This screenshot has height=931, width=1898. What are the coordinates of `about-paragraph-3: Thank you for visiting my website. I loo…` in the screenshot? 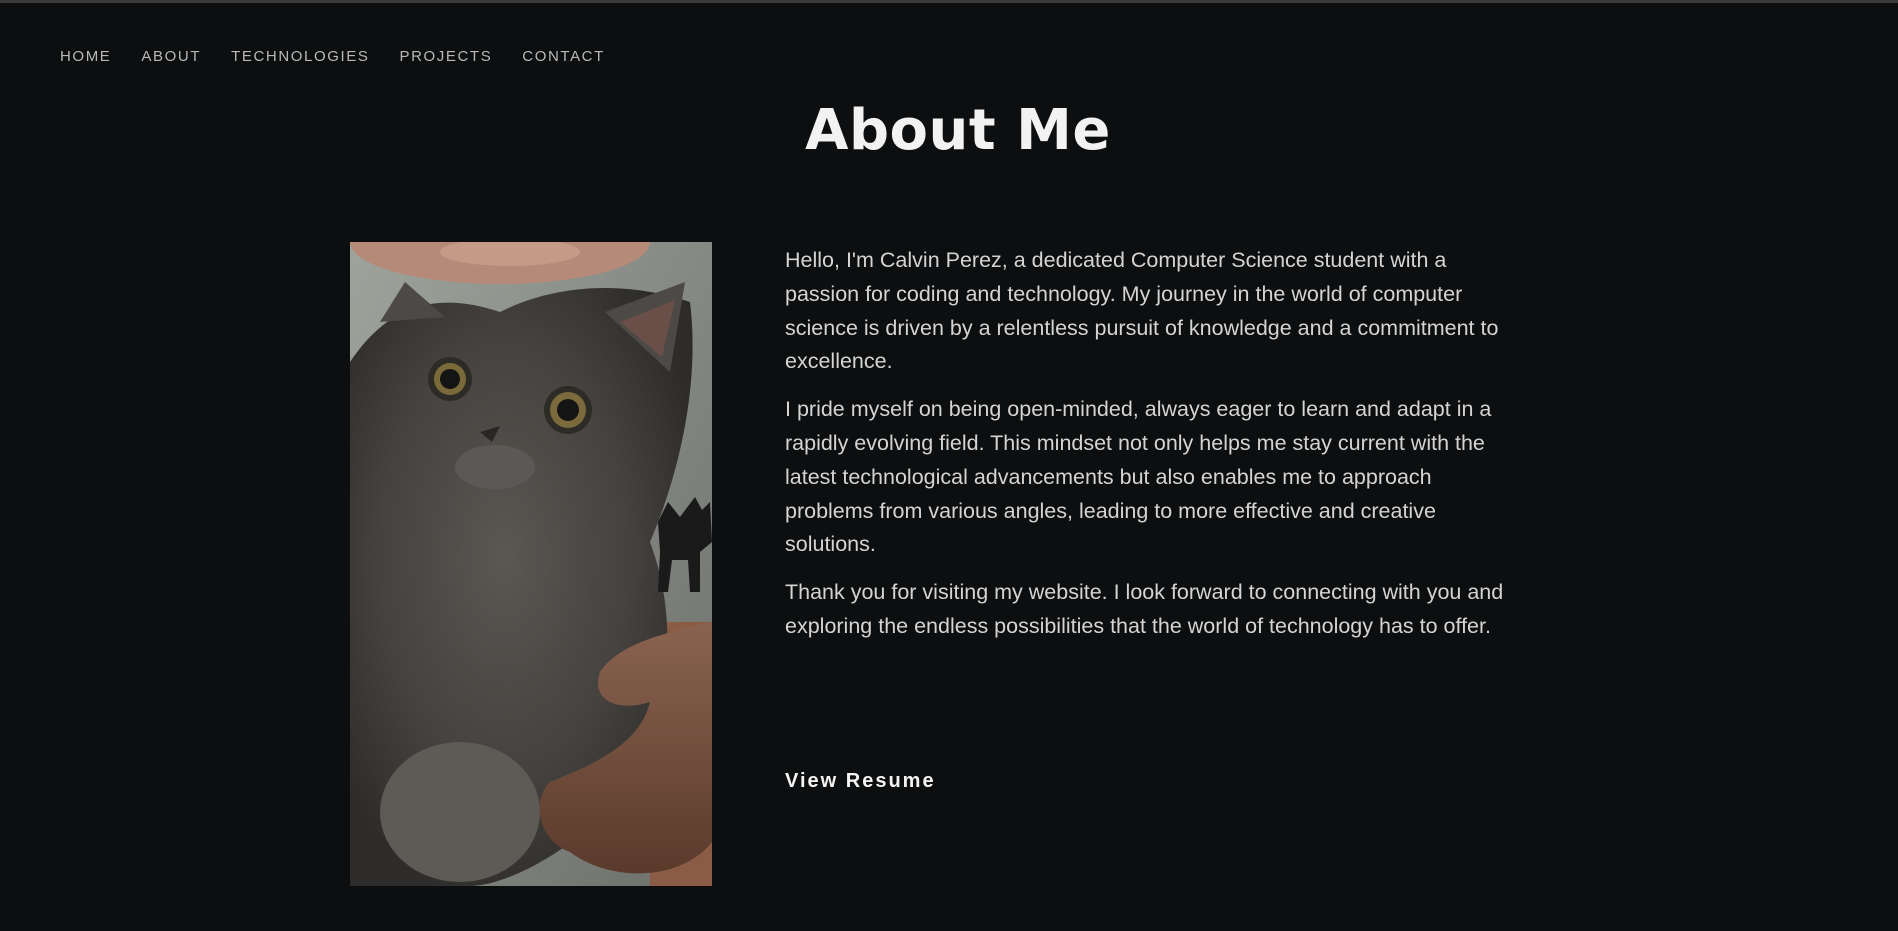 It's located at (1144, 609).